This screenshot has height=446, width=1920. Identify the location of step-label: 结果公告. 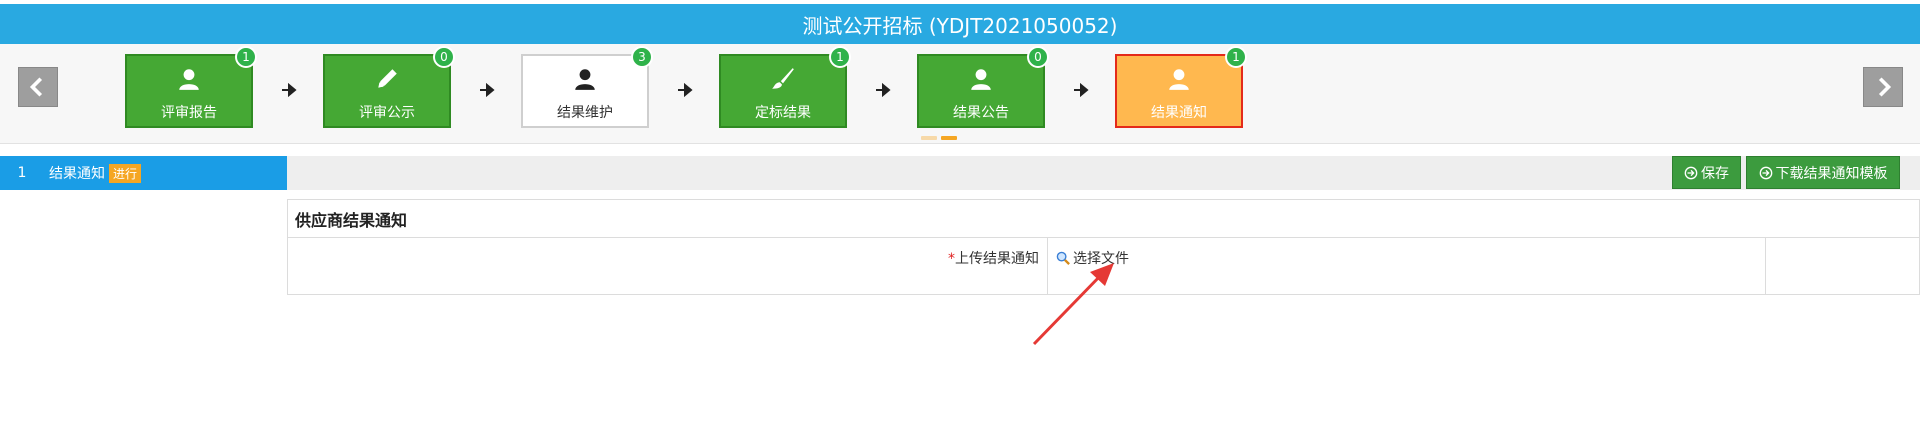
(981, 113).